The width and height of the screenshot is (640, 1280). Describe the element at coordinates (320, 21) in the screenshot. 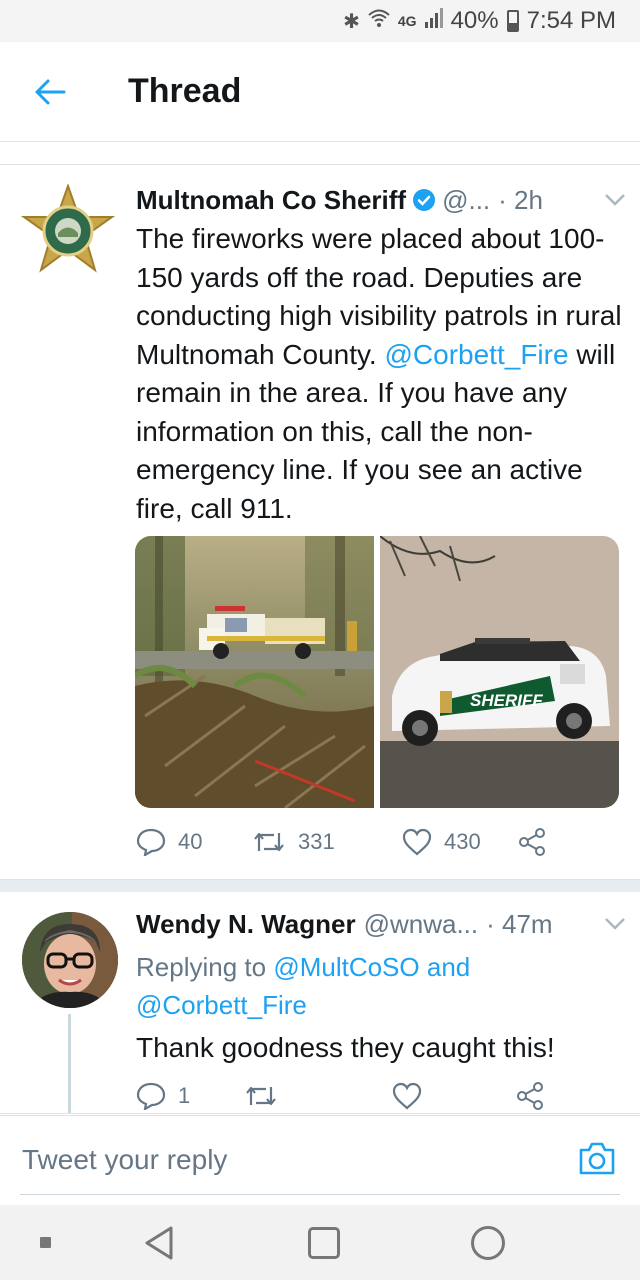

I see `status-bar: ✱ 4G 40% 7:54 PM` at that location.